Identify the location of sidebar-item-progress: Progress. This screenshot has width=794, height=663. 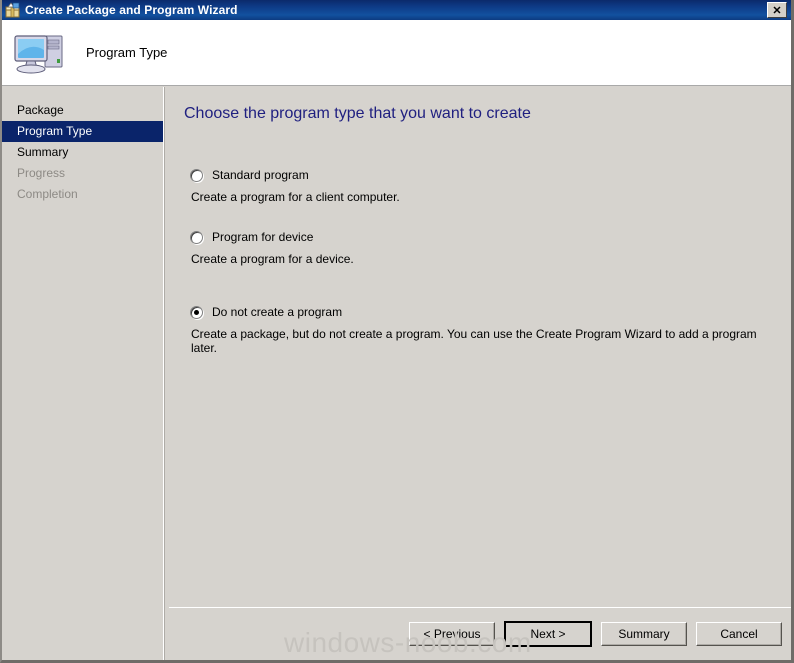
(41, 173).